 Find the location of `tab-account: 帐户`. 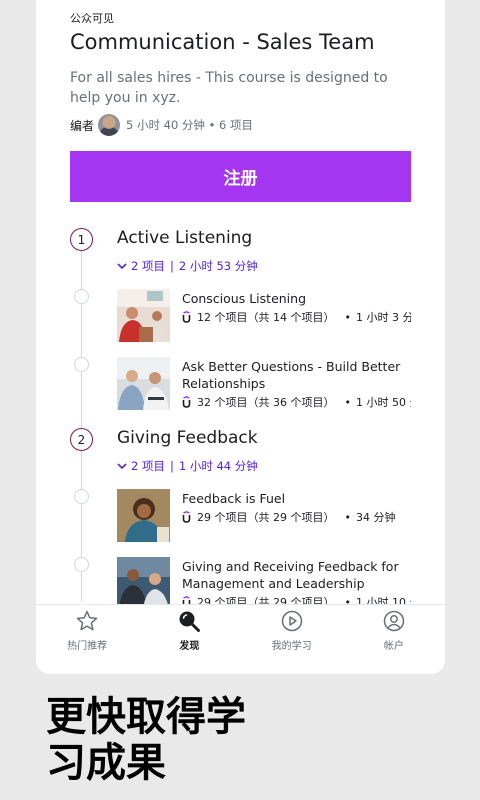

tab-account: 帐户 is located at coordinates (394, 639).